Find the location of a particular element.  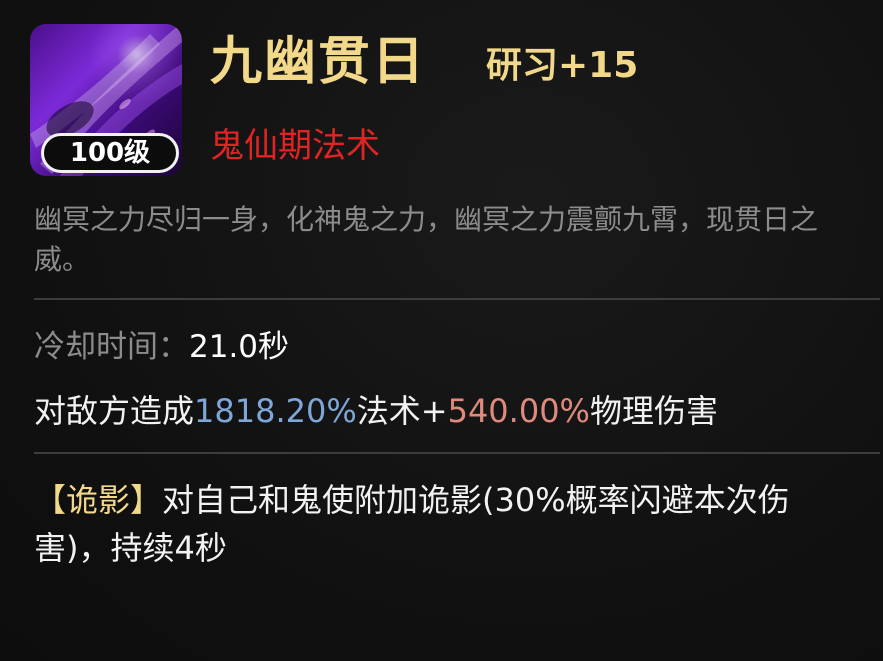

level-badge: 100级 is located at coordinates (110, 153).